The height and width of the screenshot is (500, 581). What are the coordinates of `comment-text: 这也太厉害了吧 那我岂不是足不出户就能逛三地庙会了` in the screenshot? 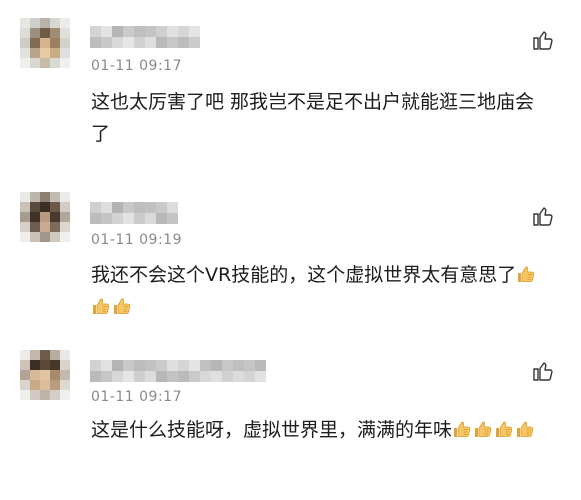 It's located at (321, 118).